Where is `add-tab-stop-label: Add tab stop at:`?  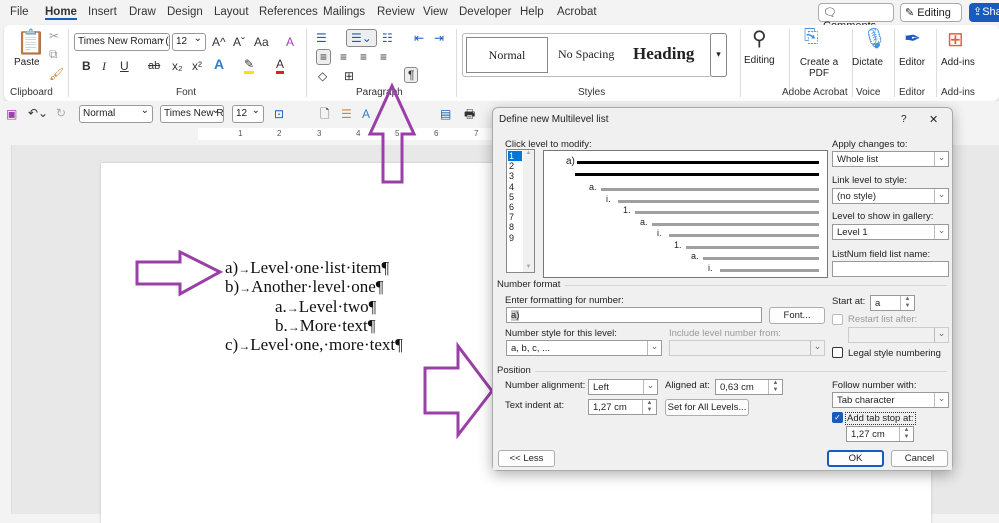 add-tab-stop-label: Add tab stop at: is located at coordinates (880, 418).